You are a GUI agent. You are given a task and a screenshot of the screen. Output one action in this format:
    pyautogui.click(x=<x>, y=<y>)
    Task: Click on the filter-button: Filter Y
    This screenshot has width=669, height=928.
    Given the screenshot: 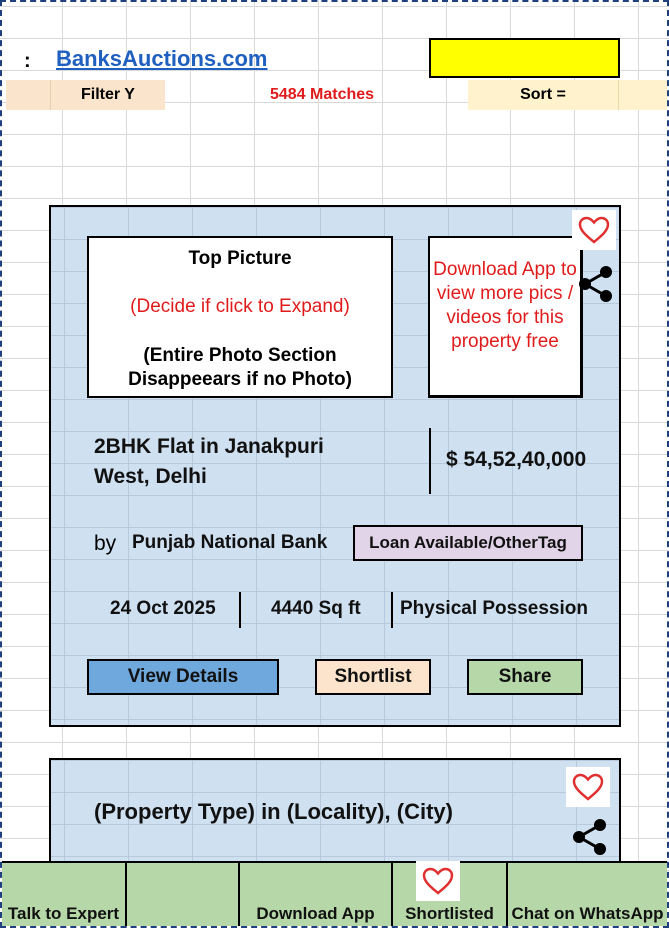 What is the action you would take?
    pyautogui.click(x=107, y=95)
    